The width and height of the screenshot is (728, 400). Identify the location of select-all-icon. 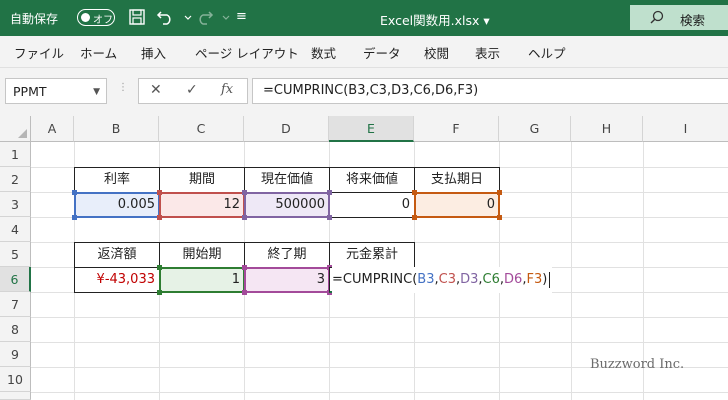
(22, 133).